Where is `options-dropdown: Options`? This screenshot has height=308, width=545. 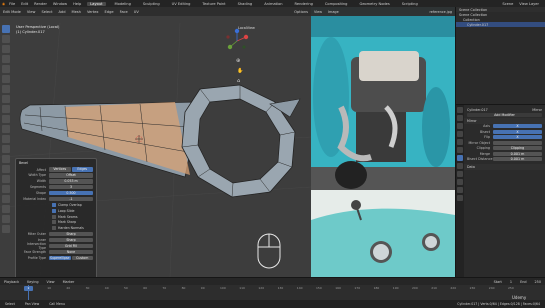 options-dropdown: Options is located at coordinates (301, 12).